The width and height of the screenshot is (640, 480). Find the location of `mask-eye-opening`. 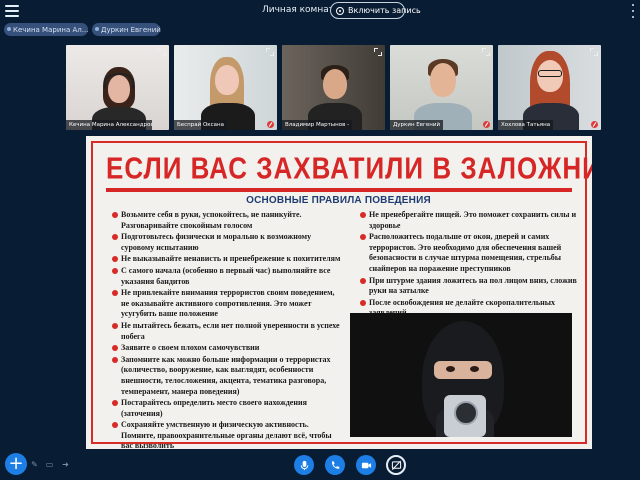

mask-eye-opening is located at coordinates (463, 370).